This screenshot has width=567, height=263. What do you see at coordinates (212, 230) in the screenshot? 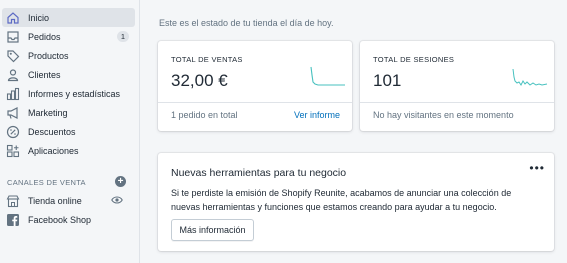
I see `more-info-button: Más información` at bounding box center [212, 230].